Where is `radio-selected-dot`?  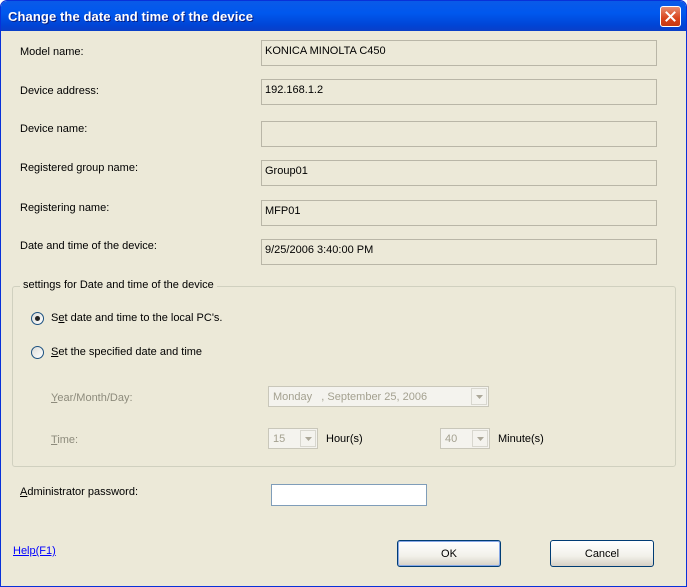 radio-selected-dot is located at coordinates (37, 318).